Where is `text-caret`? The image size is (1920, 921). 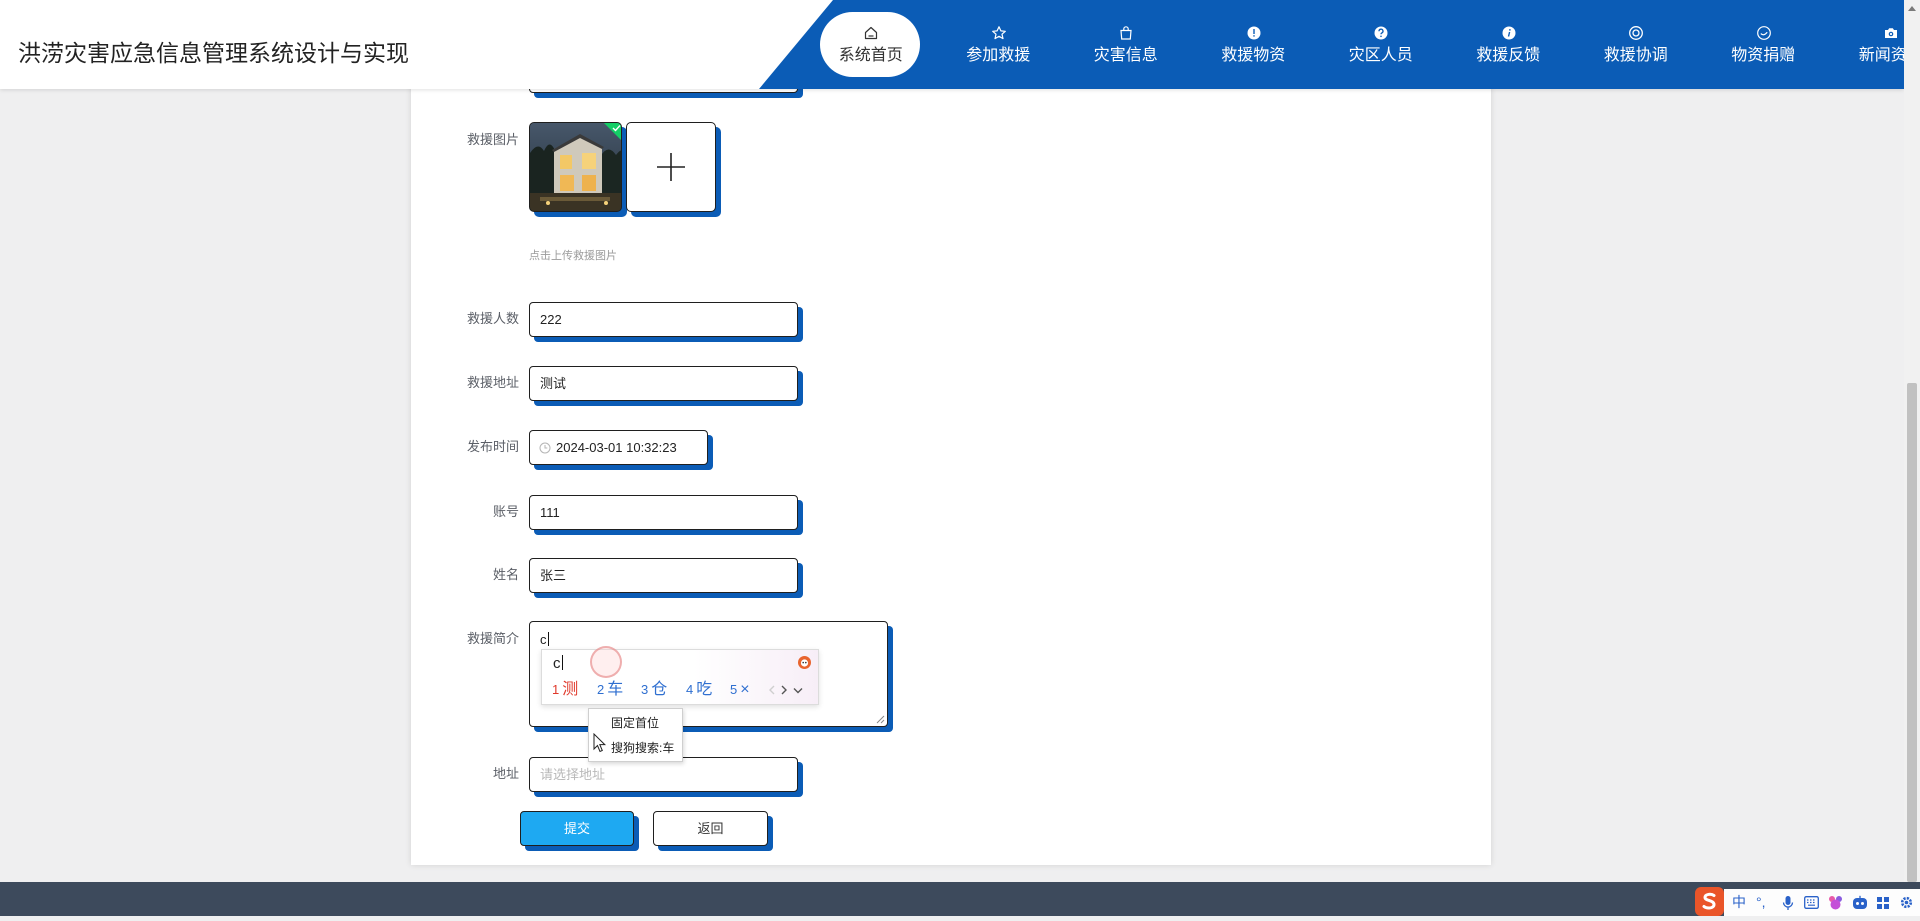 text-caret is located at coordinates (548, 639).